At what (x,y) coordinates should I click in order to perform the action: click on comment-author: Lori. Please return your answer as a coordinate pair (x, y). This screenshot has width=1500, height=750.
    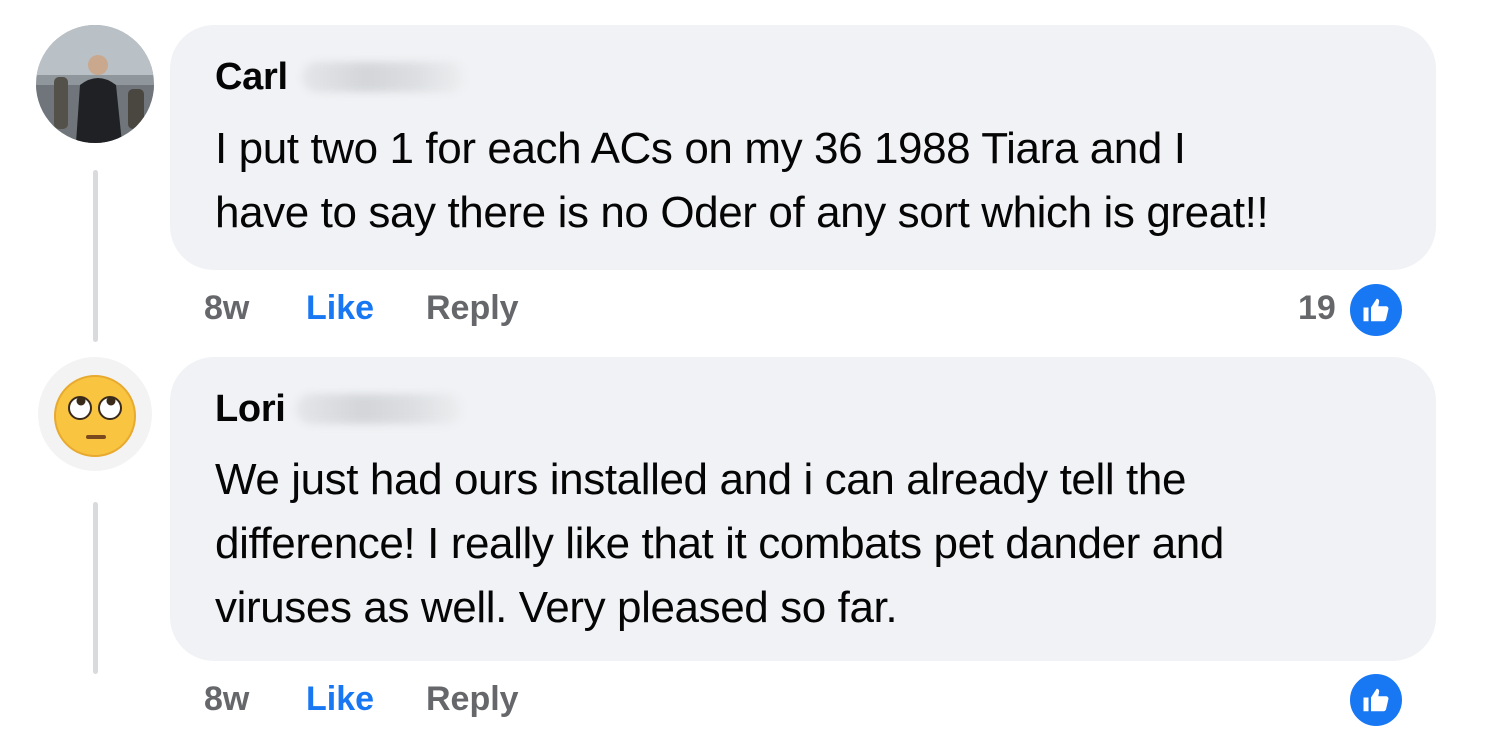
    Looking at the image, I should click on (250, 409).